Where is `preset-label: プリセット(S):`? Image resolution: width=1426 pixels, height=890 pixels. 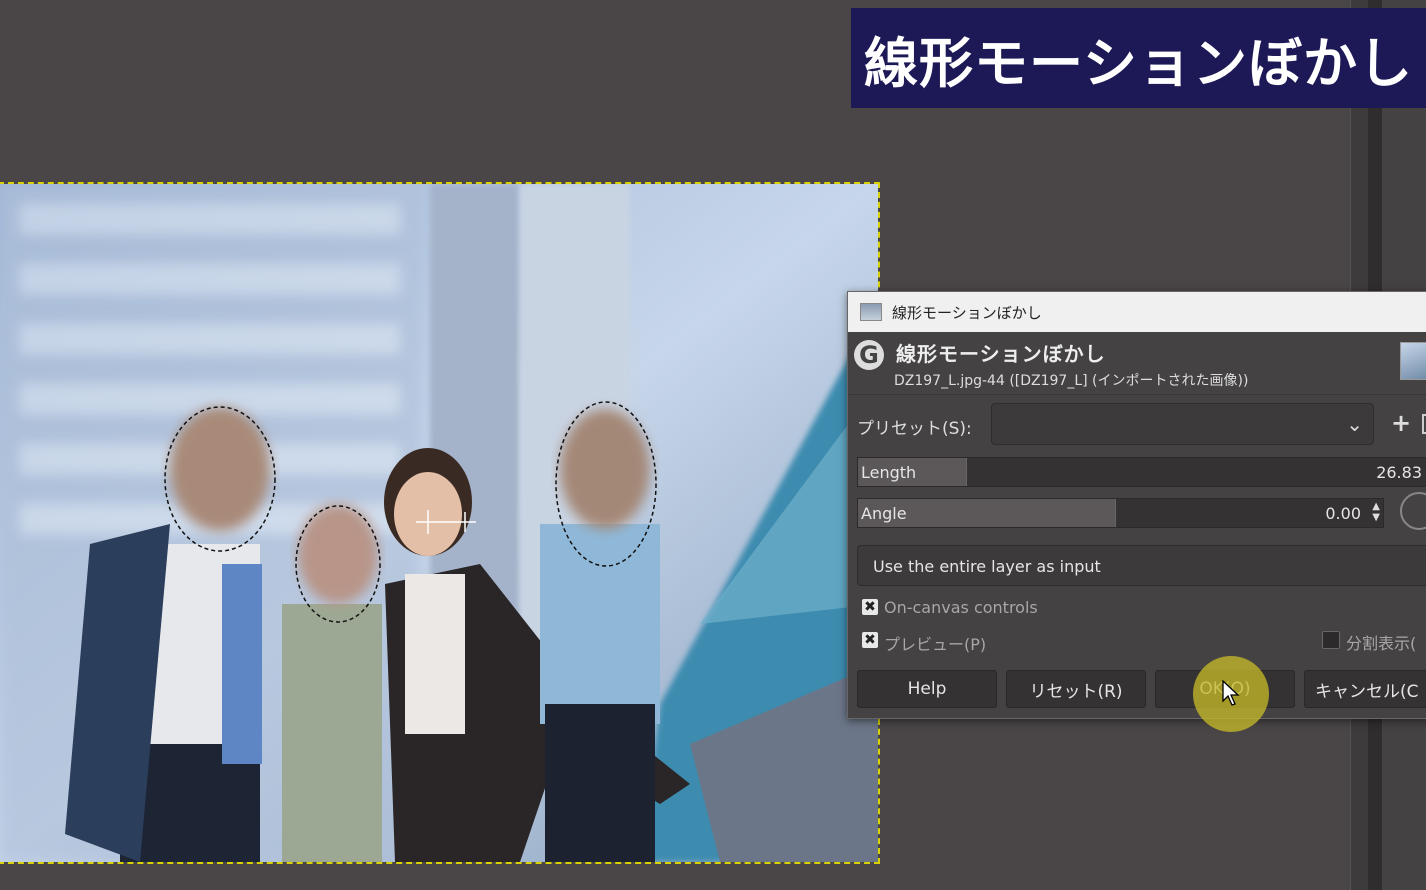
preset-label: プリセット(S): is located at coordinates (914, 429).